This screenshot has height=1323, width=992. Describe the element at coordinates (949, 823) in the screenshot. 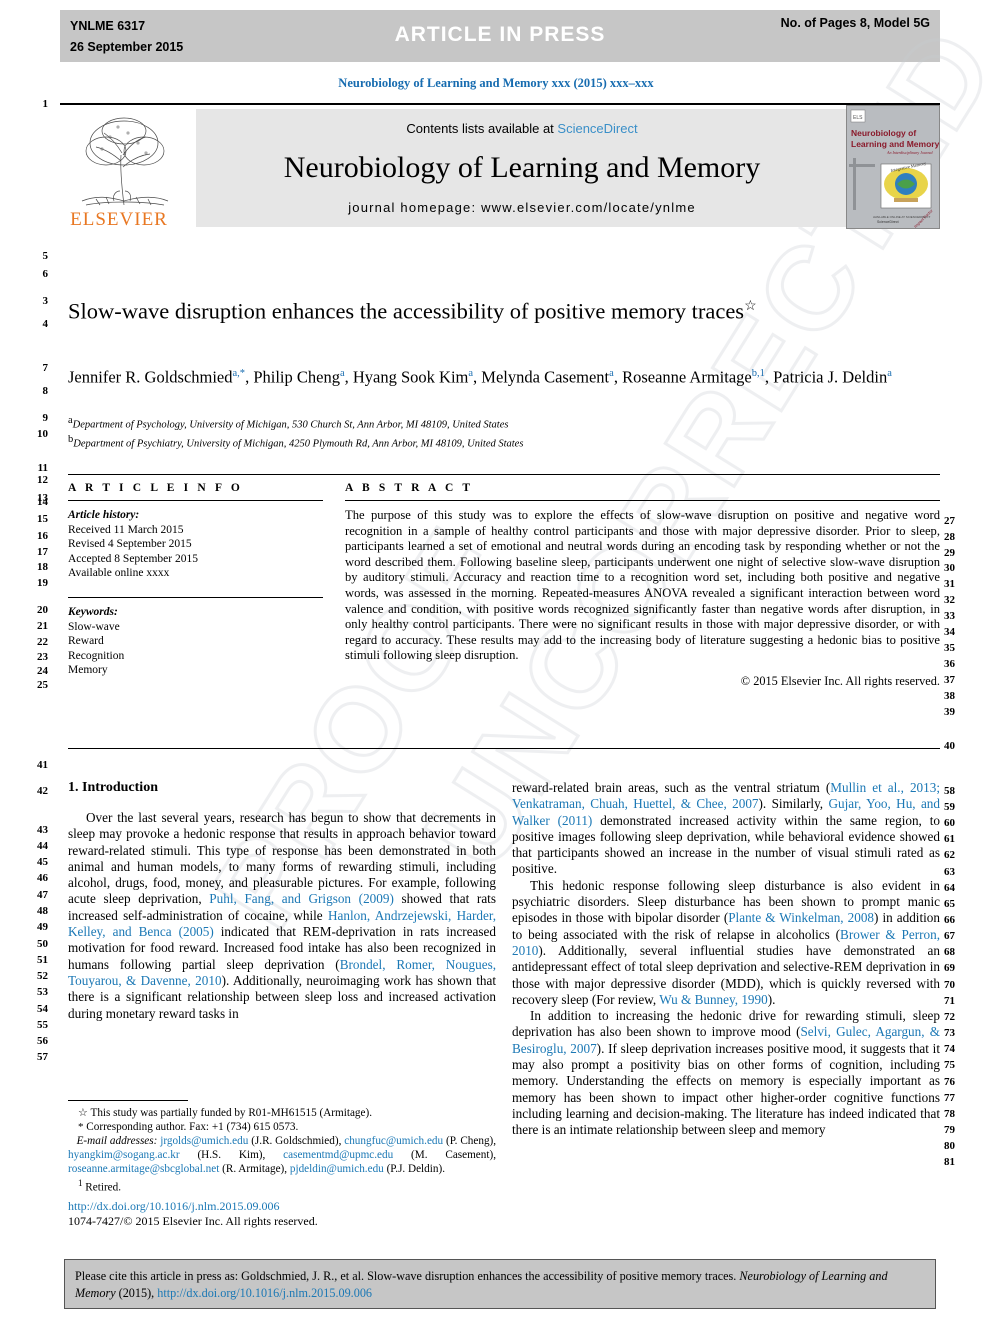

I see `line-number: 60` at that location.